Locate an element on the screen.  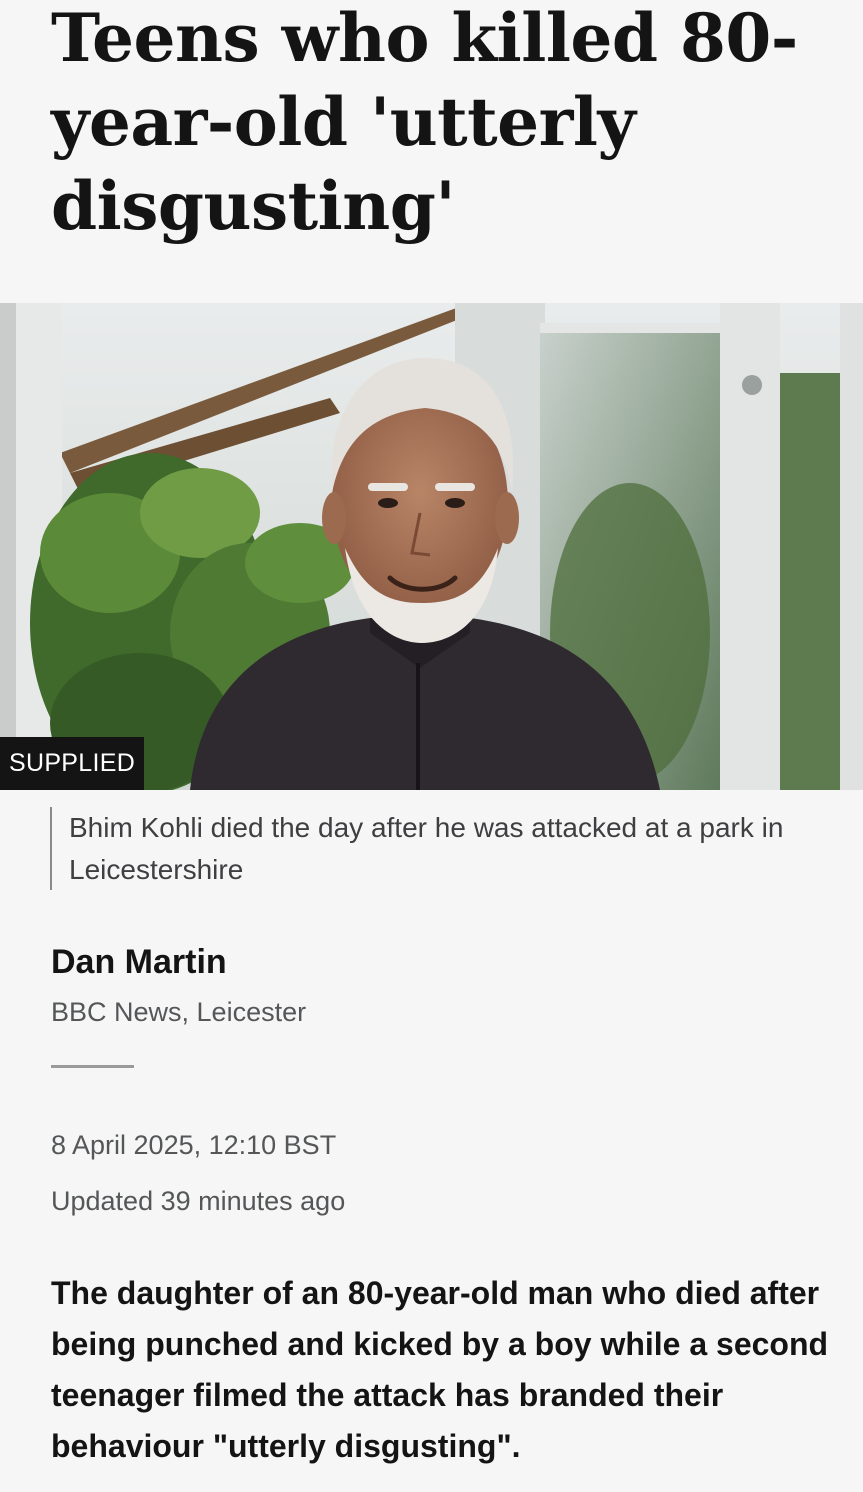
byline-role: BBC News, Leicester is located at coordinates (179, 1012).